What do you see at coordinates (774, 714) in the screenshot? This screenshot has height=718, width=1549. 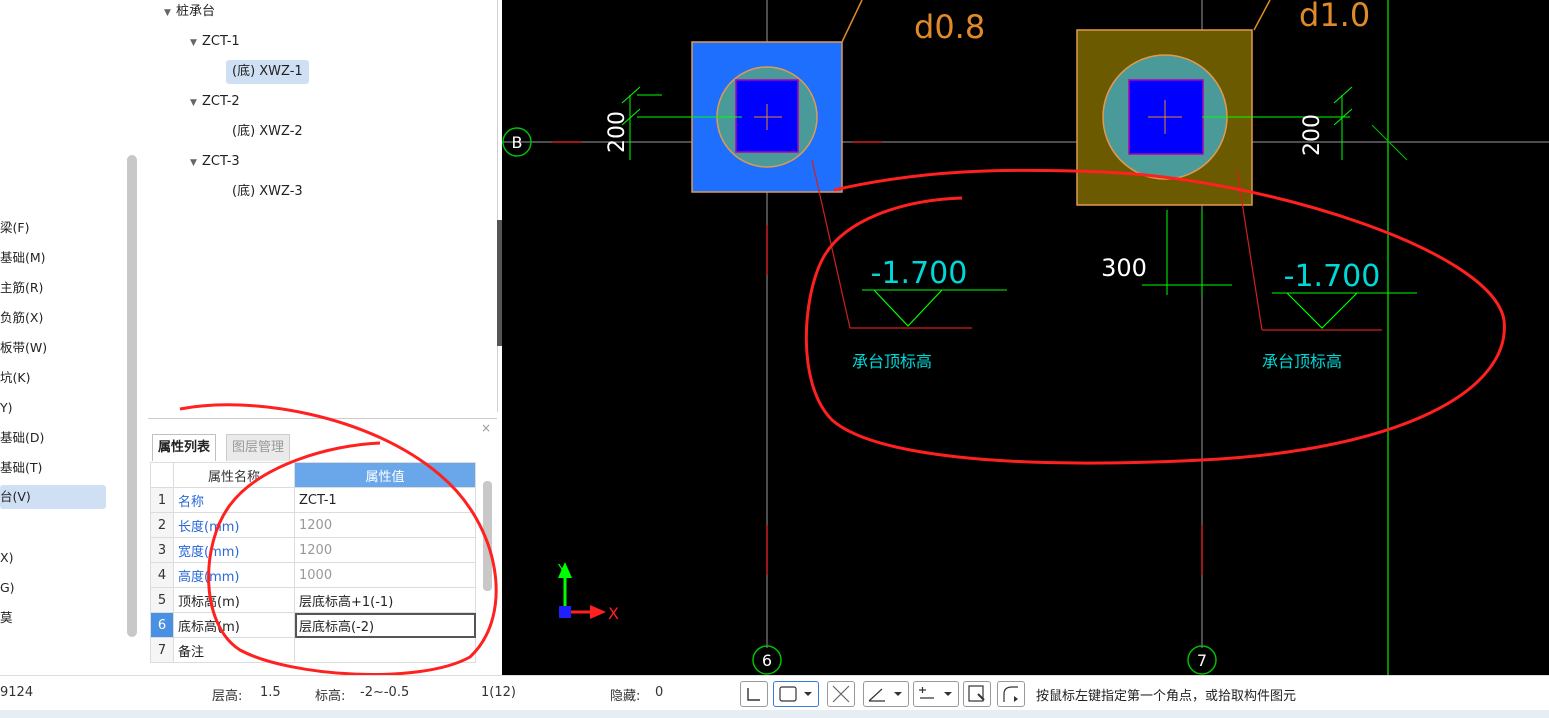 I see `window-bottom-edge` at bounding box center [774, 714].